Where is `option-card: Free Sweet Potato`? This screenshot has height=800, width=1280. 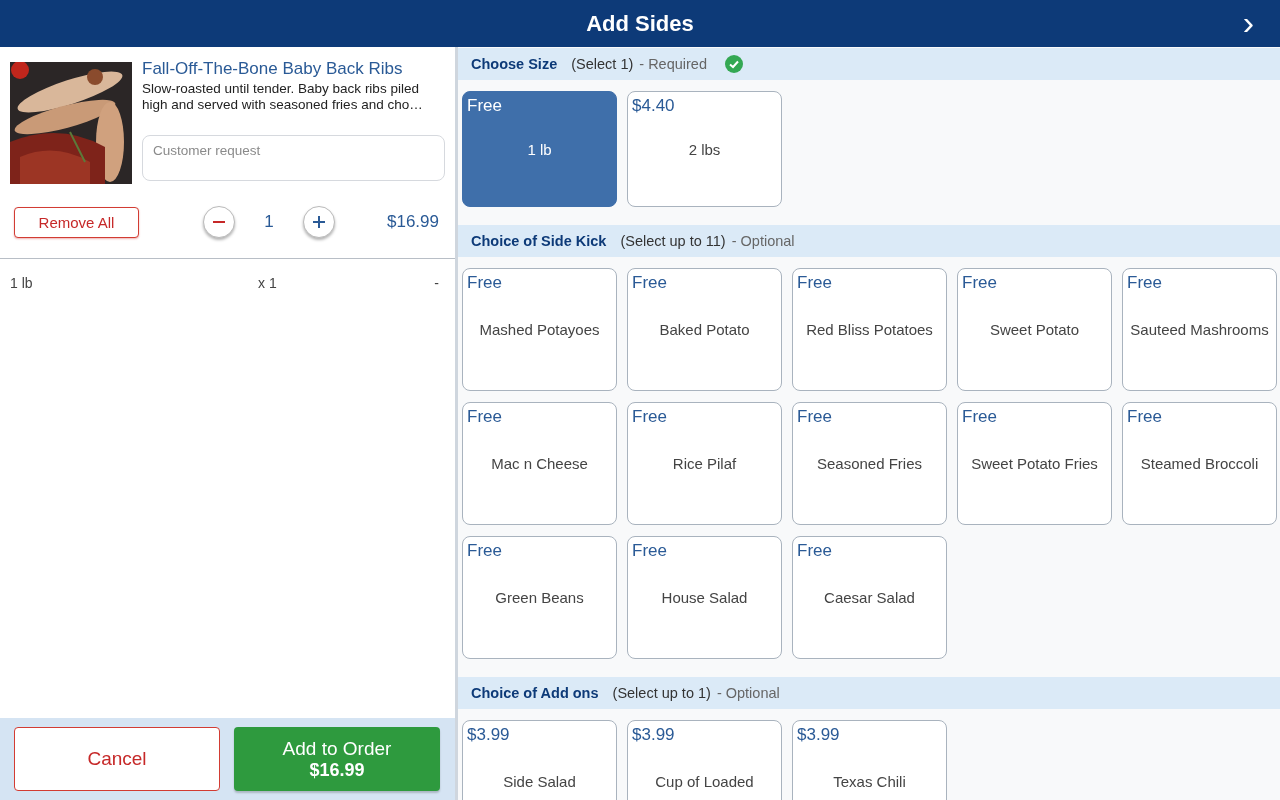 option-card: Free Sweet Potato is located at coordinates (1034, 329).